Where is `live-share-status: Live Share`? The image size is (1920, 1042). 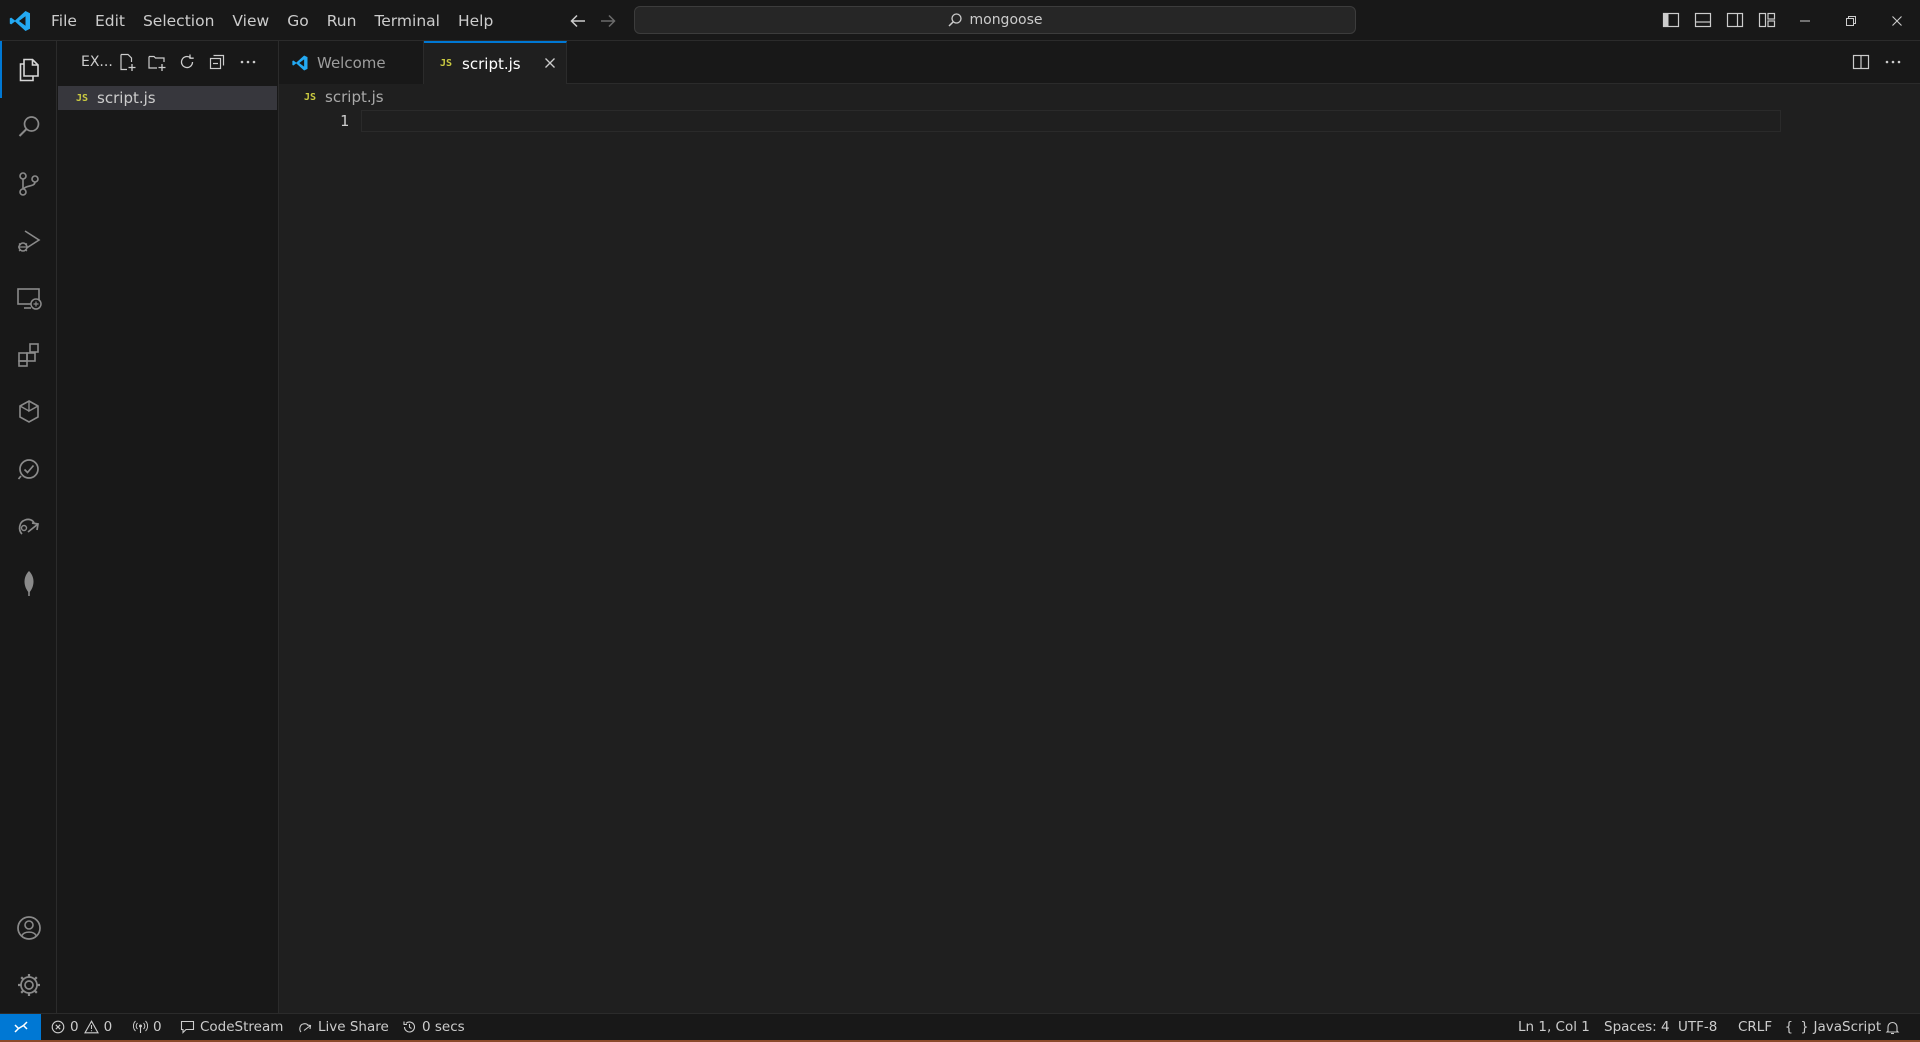
live-share-status: Live Share is located at coordinates (343, 1027).